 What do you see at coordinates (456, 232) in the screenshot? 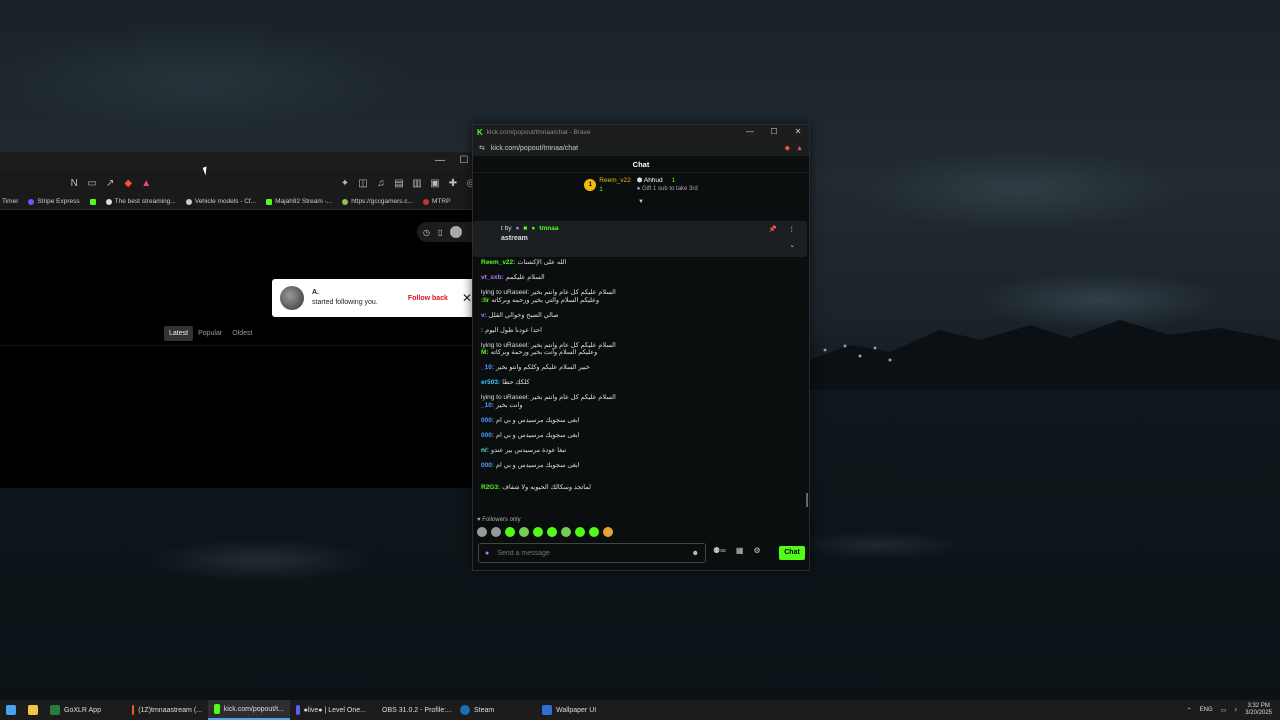
I see `avatar` at bounding box center [456, 232].